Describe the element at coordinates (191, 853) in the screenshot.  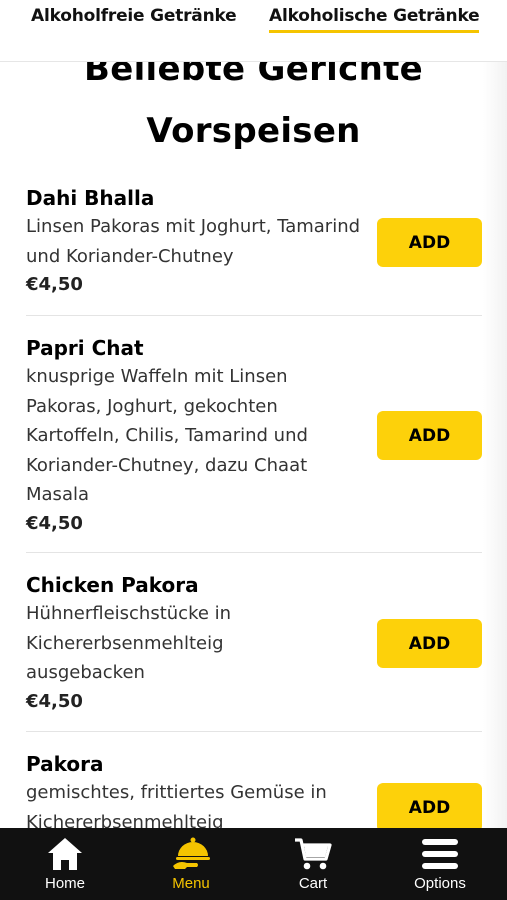
I see `menu-dish-icon` at that location.